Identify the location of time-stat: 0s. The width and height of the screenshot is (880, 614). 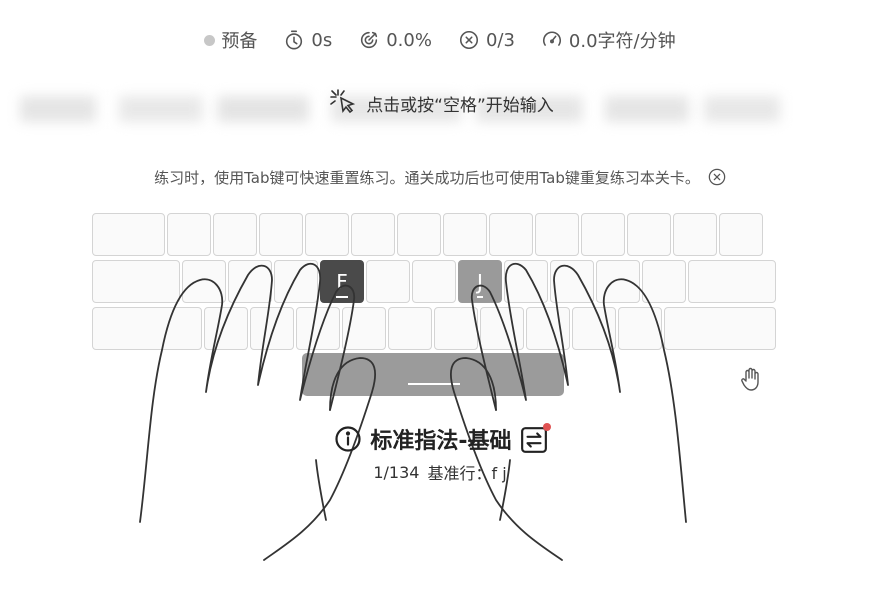
(307, 40).